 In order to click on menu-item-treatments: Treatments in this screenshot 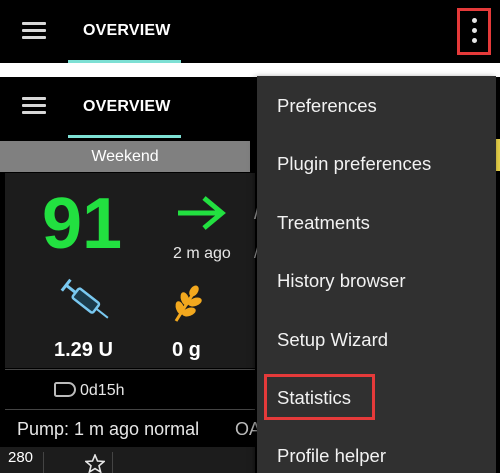, I will do `click(323, 223)`.